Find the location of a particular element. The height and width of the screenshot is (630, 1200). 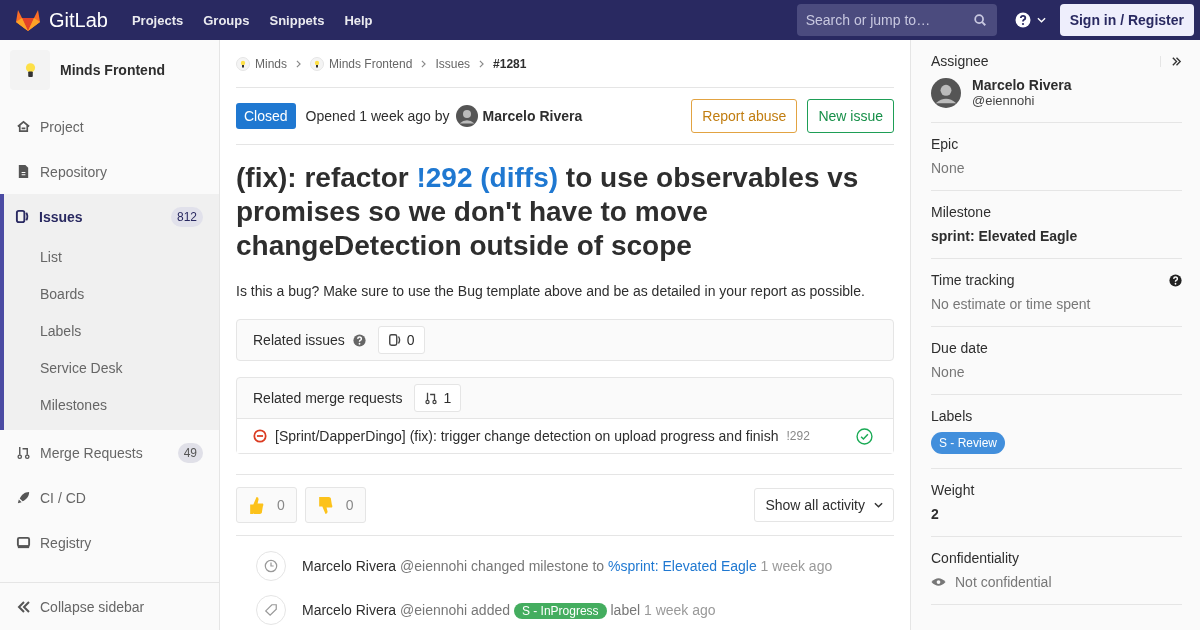

block-title: Confidentiality is located at coordinates (975, 558).